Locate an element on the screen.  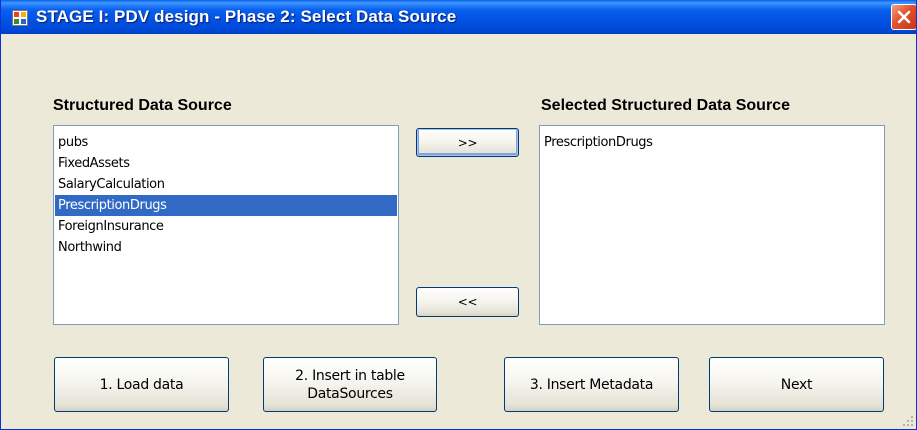
list-item: ForeignInsurance is located at coordinates (226, 226).